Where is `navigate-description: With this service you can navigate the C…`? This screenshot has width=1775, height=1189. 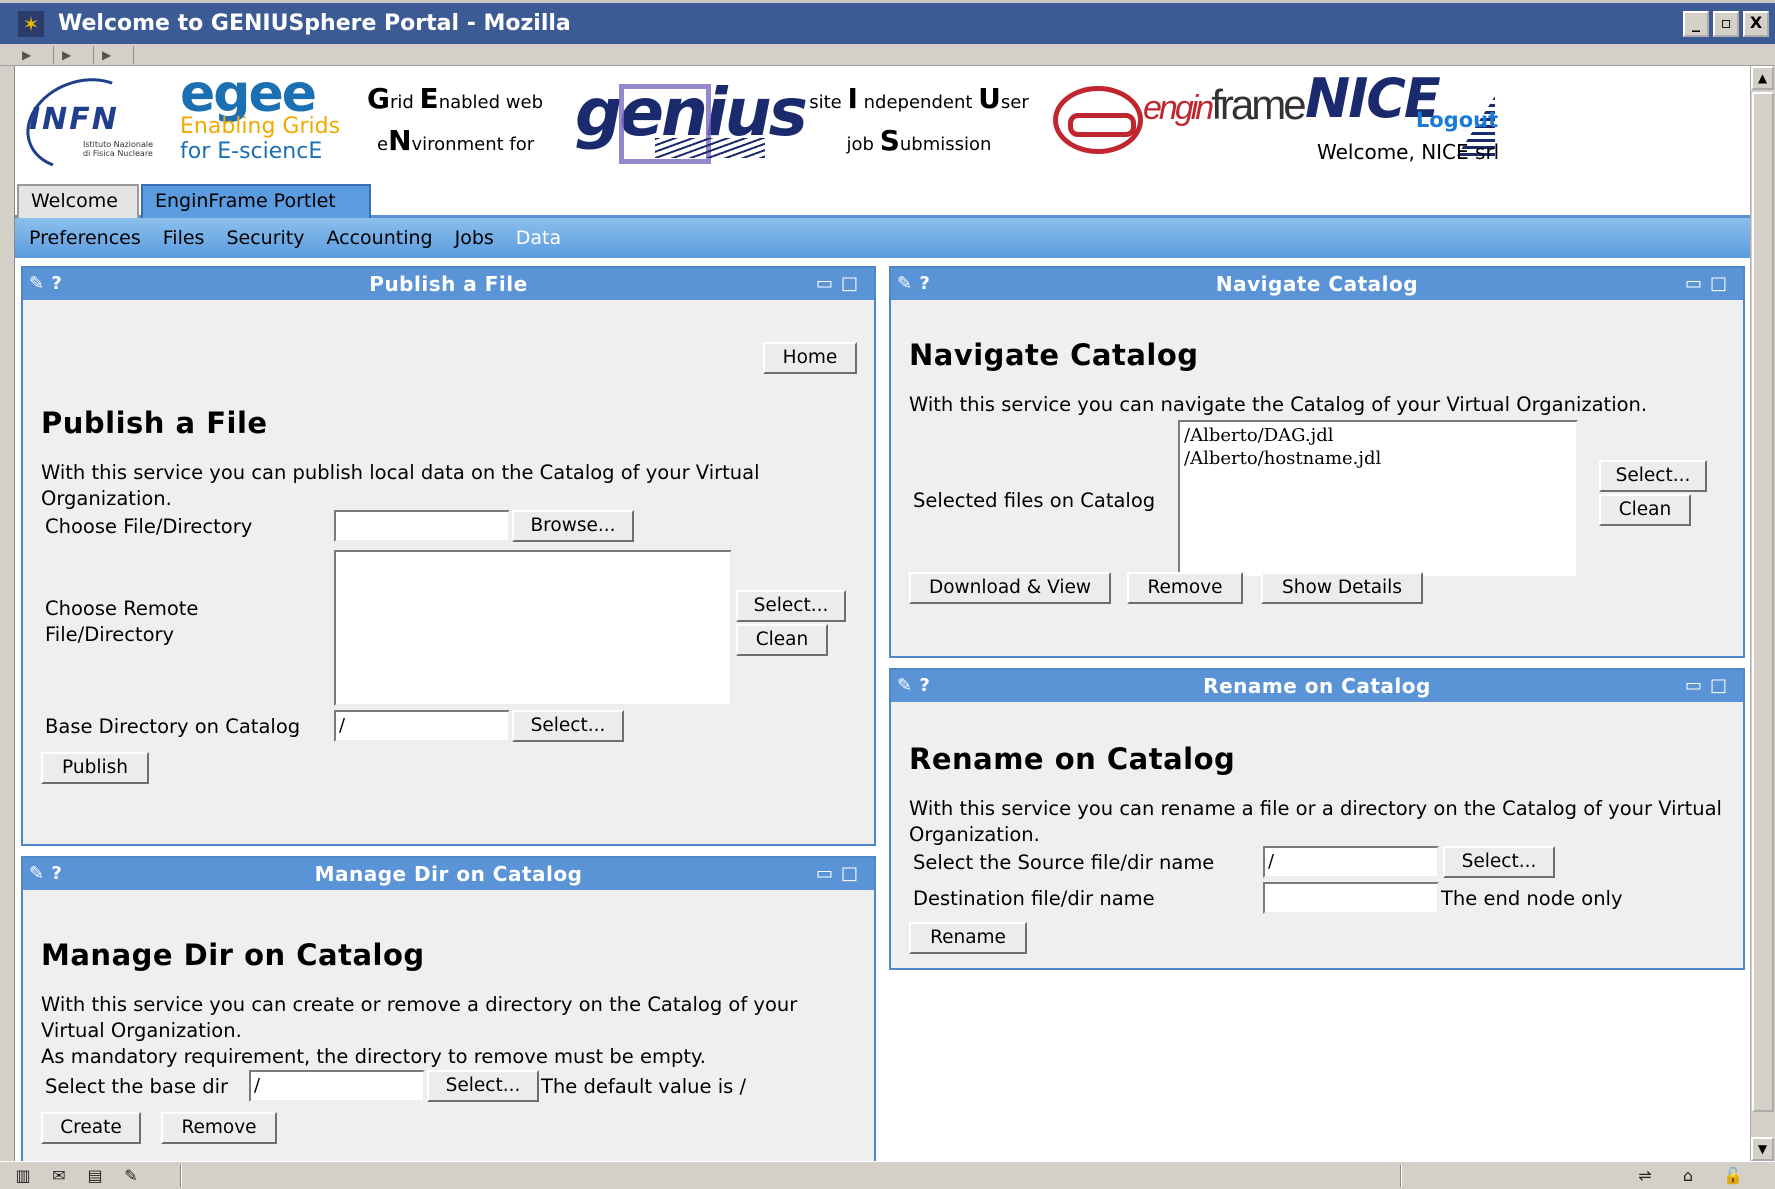 navigate-description: With this service you can navigate the C… is located at coordinates (1278, 404).